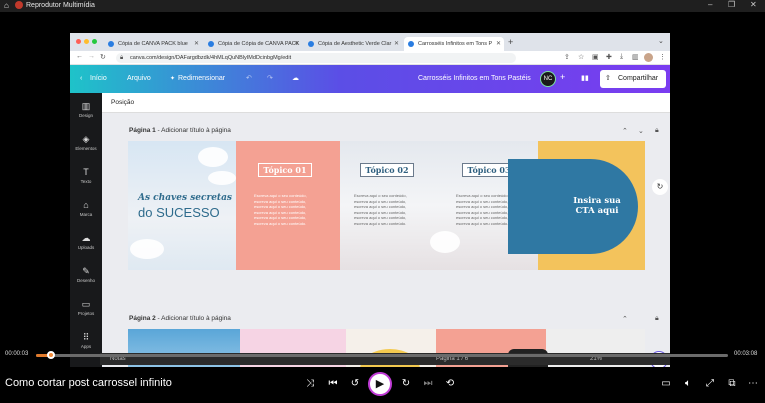 The height and width of the screenshot is (403, 765). What do you see at coordinates (86, 208) in the screenshot?
I see `sidebar-item-brand: ⌂ Marca` at bounding box center [86, 208].